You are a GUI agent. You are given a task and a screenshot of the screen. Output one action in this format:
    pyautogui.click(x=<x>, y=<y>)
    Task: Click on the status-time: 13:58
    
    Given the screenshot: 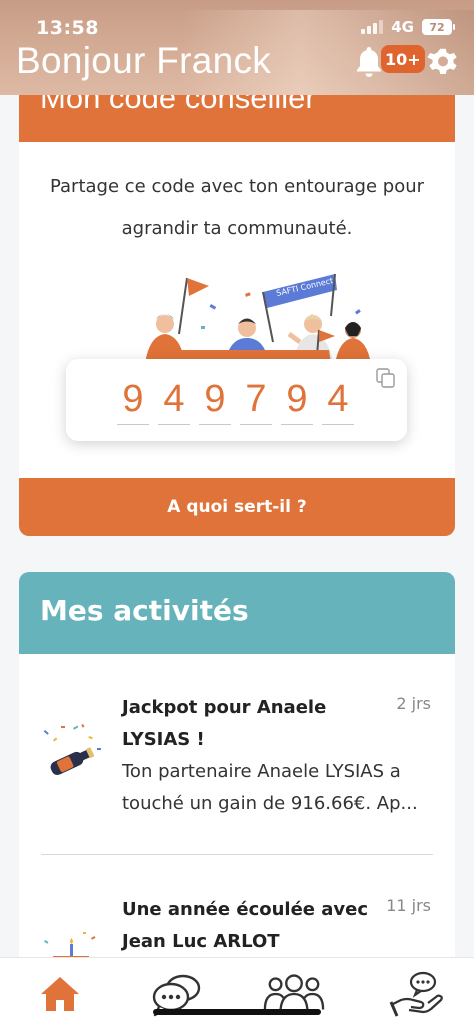 What is the action you would take?
    pyautogui.click(x=67, y=28)
    